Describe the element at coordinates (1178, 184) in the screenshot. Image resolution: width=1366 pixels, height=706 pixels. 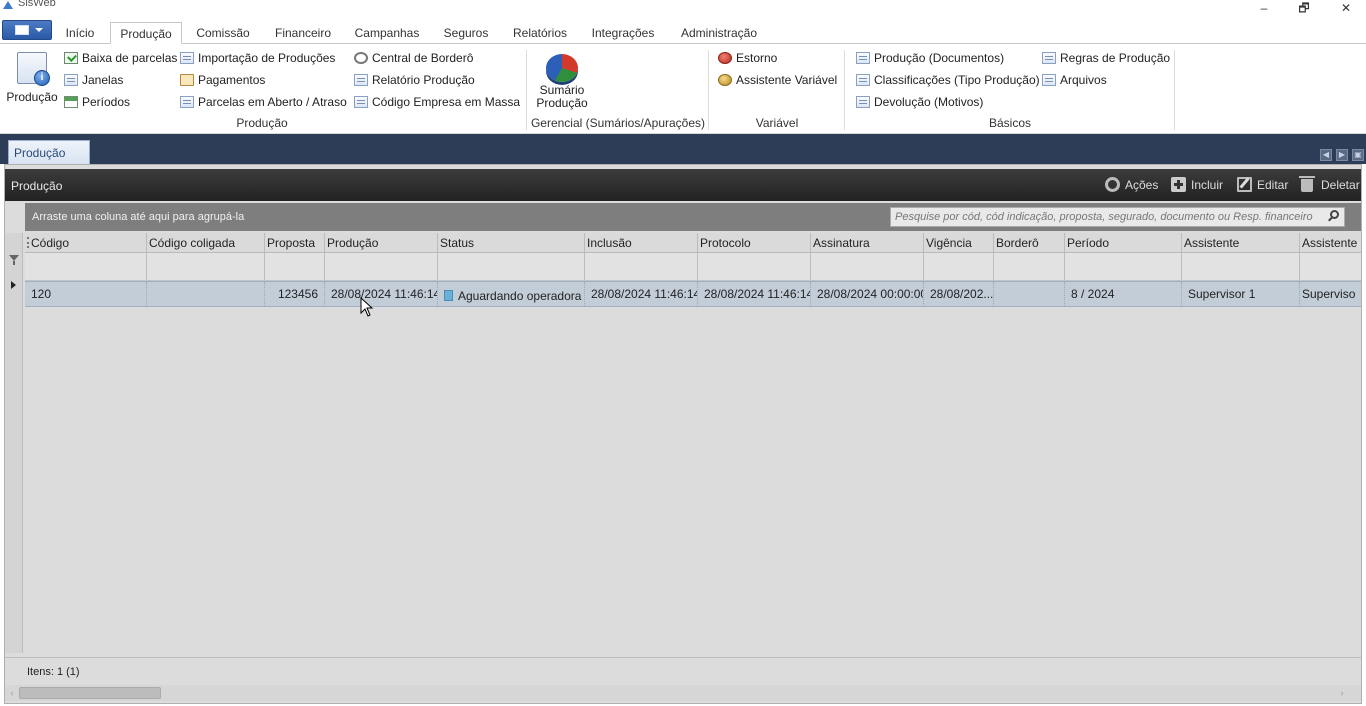
I see `plus-icon` at that location.